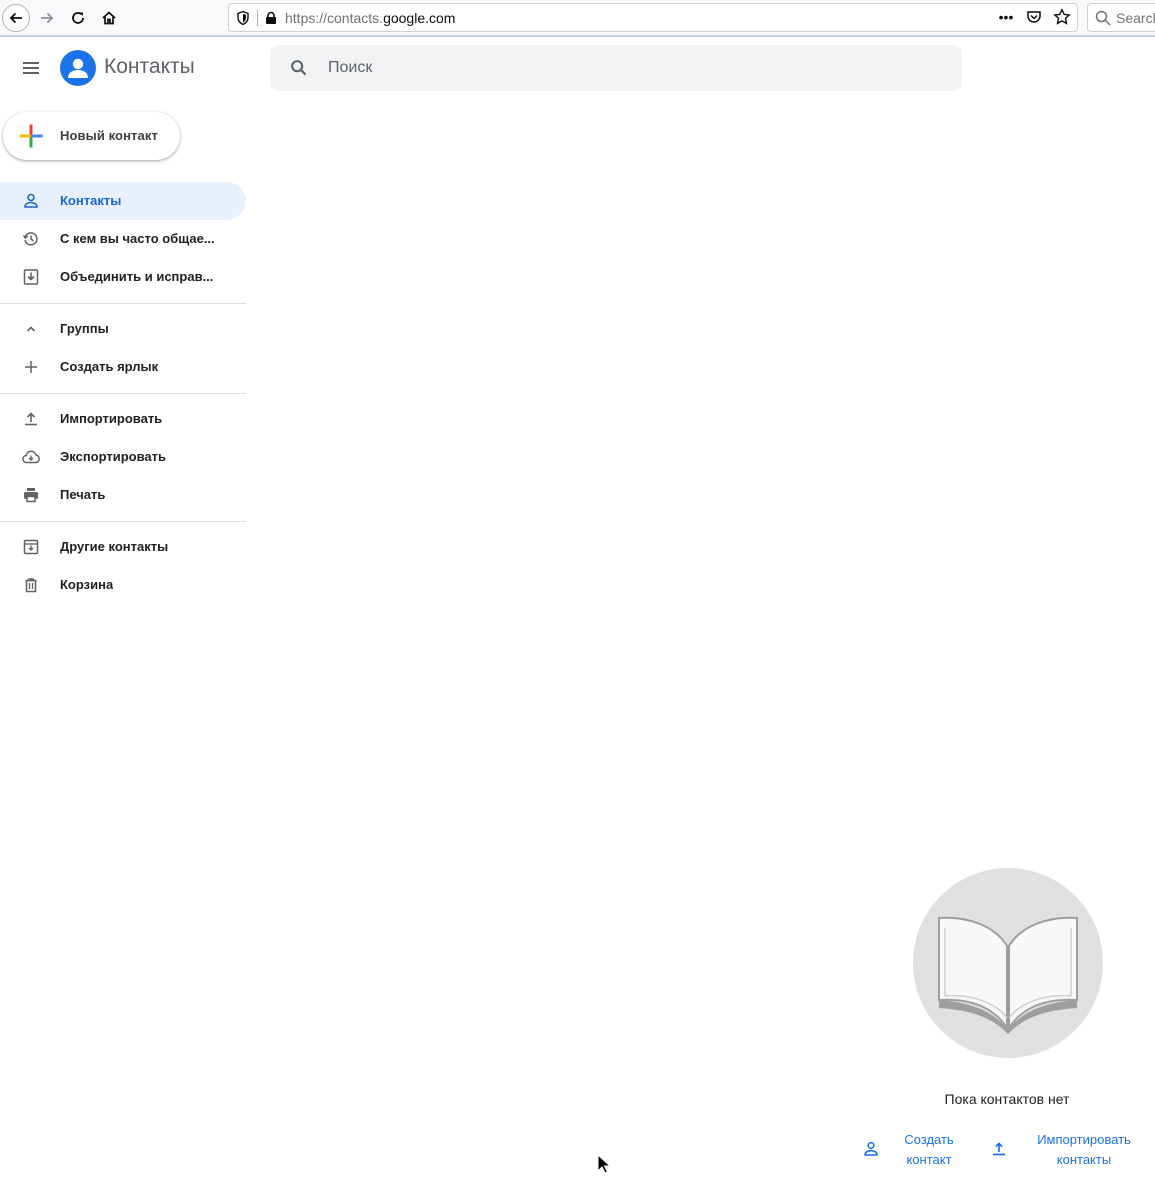 The height and width of the screenshot is (1200, 1155). What do you see at coordinates (1006, 17) in the screenshot?
I see `more-actions-icon: •••` at bounding box center [1006, 17].